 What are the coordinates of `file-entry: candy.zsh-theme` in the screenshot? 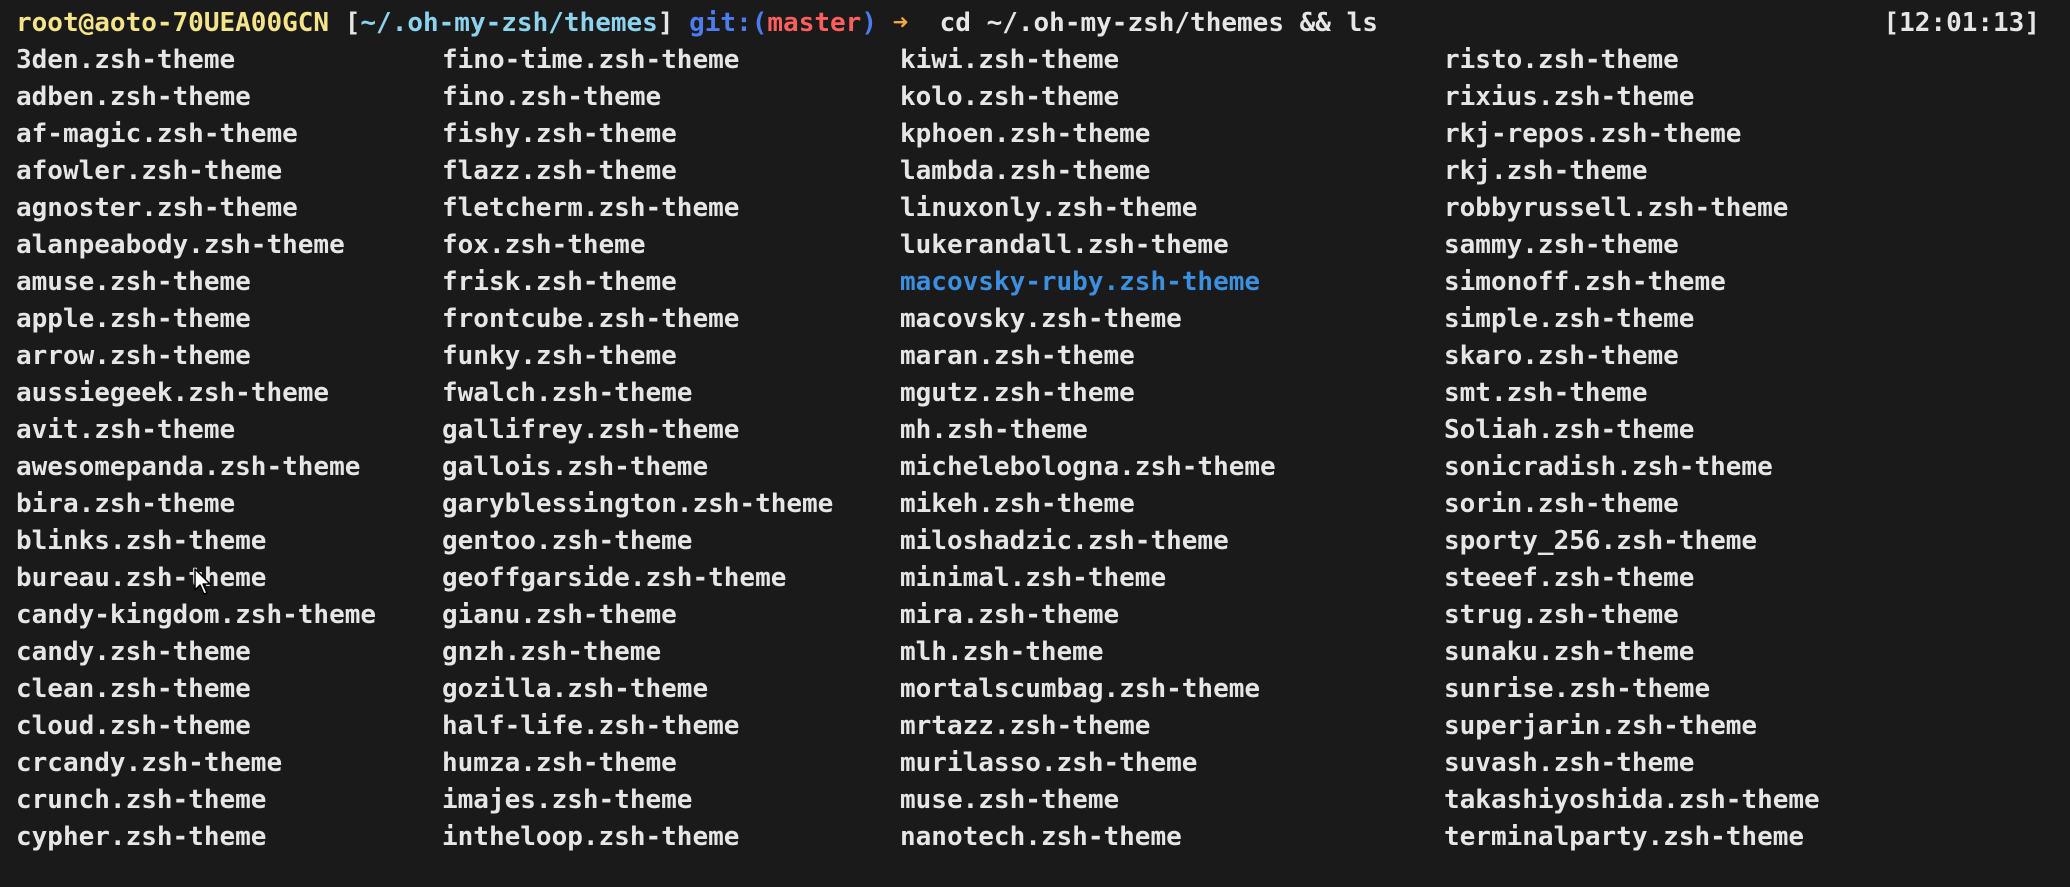 It's located at (133, 652).